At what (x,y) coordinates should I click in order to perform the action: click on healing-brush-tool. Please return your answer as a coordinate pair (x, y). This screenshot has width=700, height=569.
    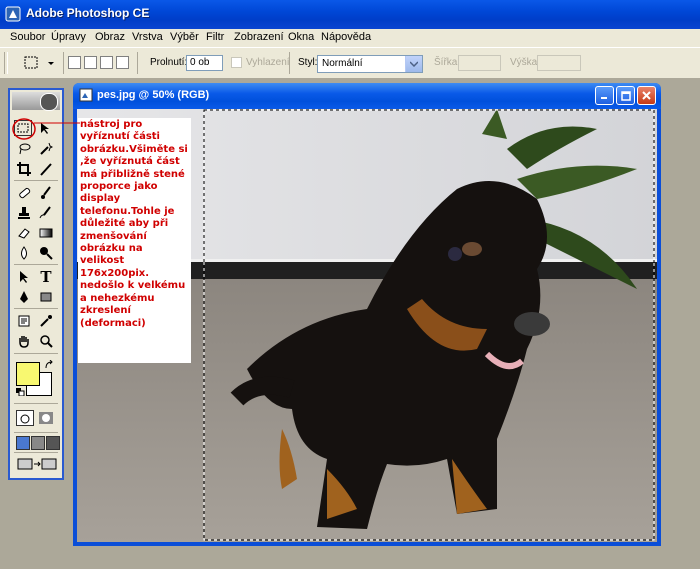
    Looking at the image, I should click on (24, 193).